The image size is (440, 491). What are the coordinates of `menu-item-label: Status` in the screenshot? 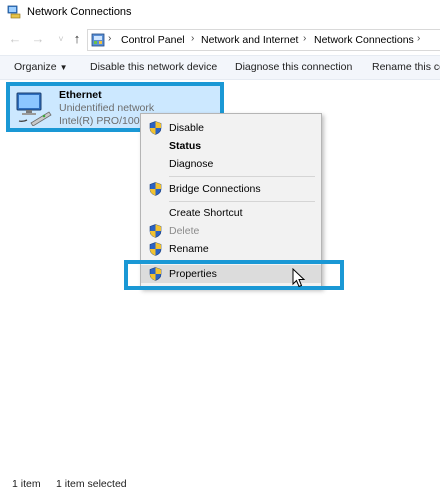 It's located at (185, 146).